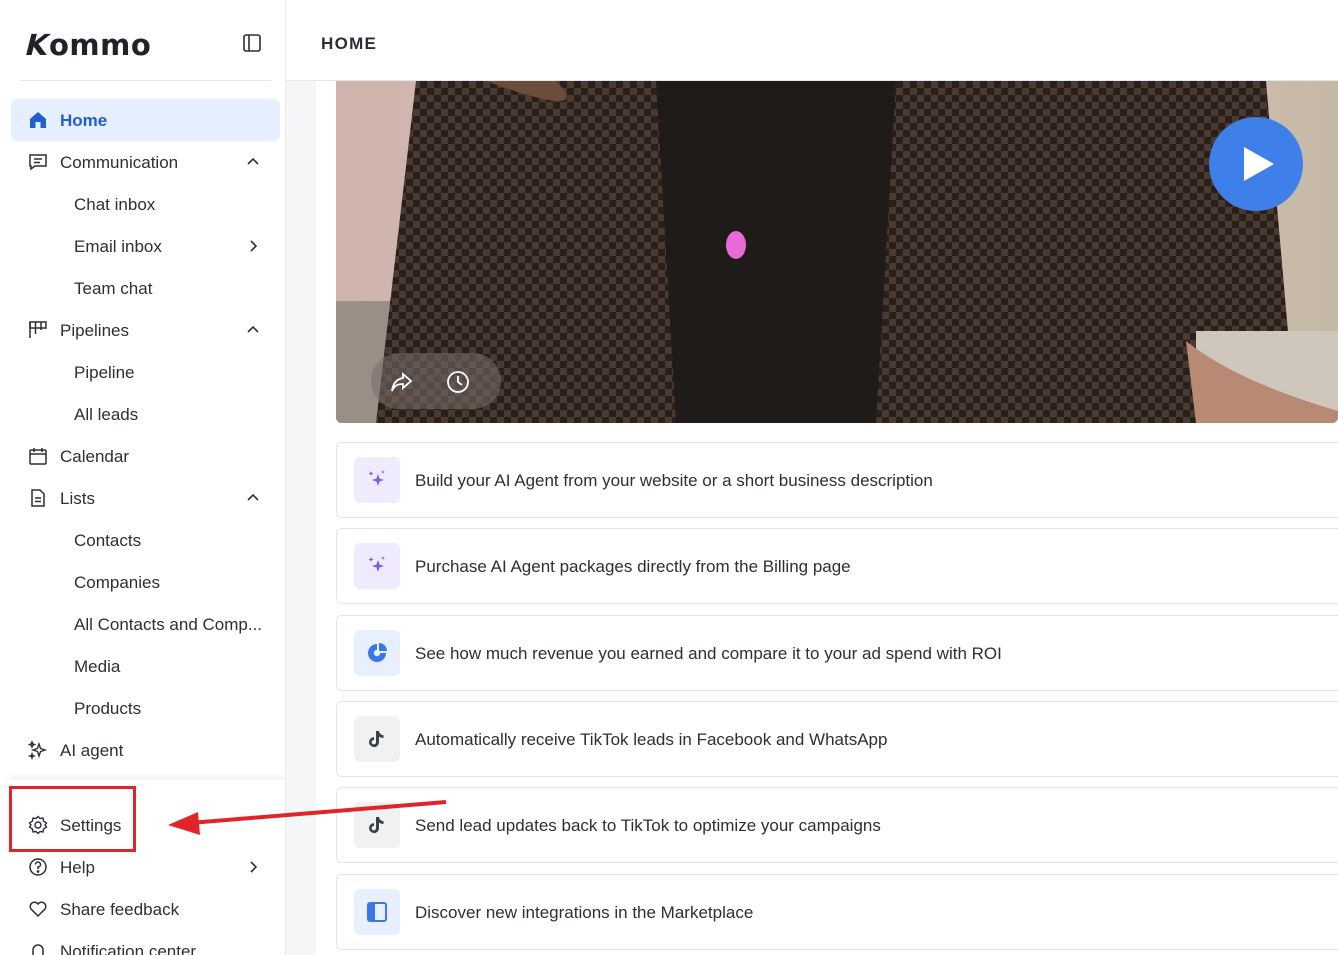  Describe the element at coordinates (108, 708) in the screenshot. I see `sidebar-item-label: Products` at that location.